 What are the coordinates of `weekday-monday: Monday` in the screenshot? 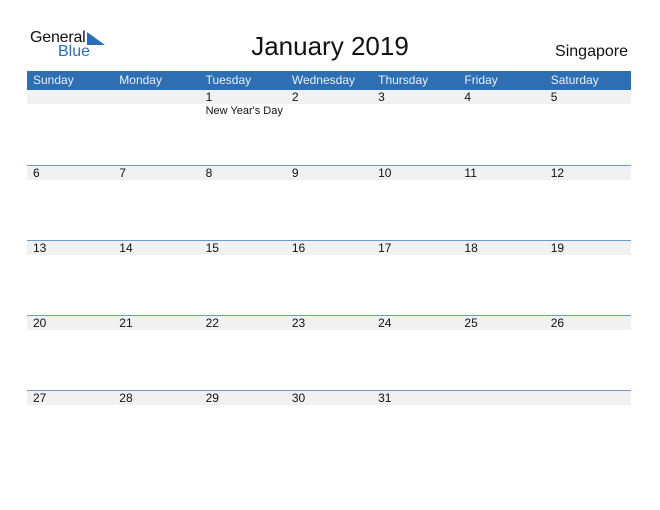 It's located at (140, 80).